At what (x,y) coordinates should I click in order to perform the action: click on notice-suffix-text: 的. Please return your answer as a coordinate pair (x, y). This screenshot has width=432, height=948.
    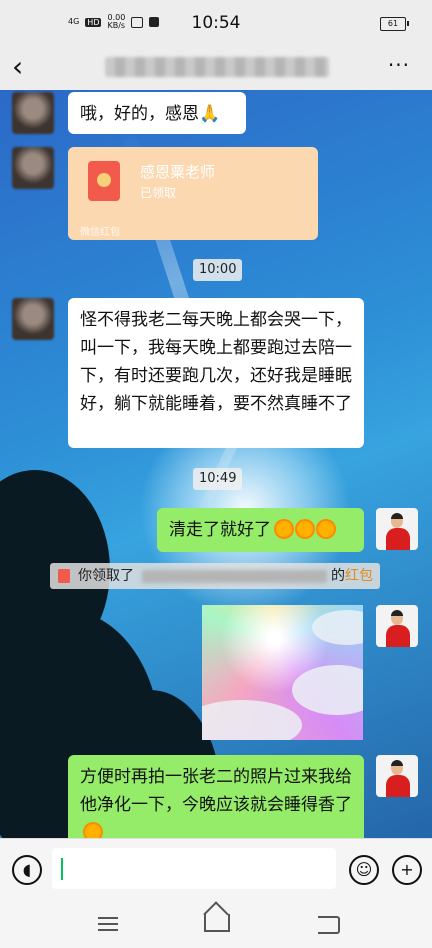
    Looking at the image, I should click on (338, 576).